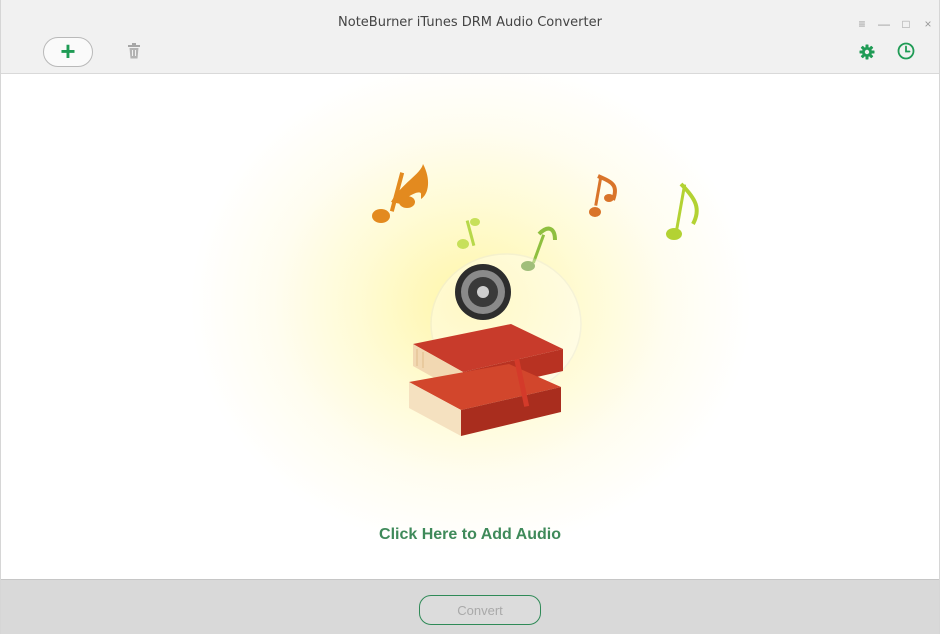 The width and height of the screenshot is (940, 634). I want to click on window-controls: ≡ — □ ×, so click(895, 24).